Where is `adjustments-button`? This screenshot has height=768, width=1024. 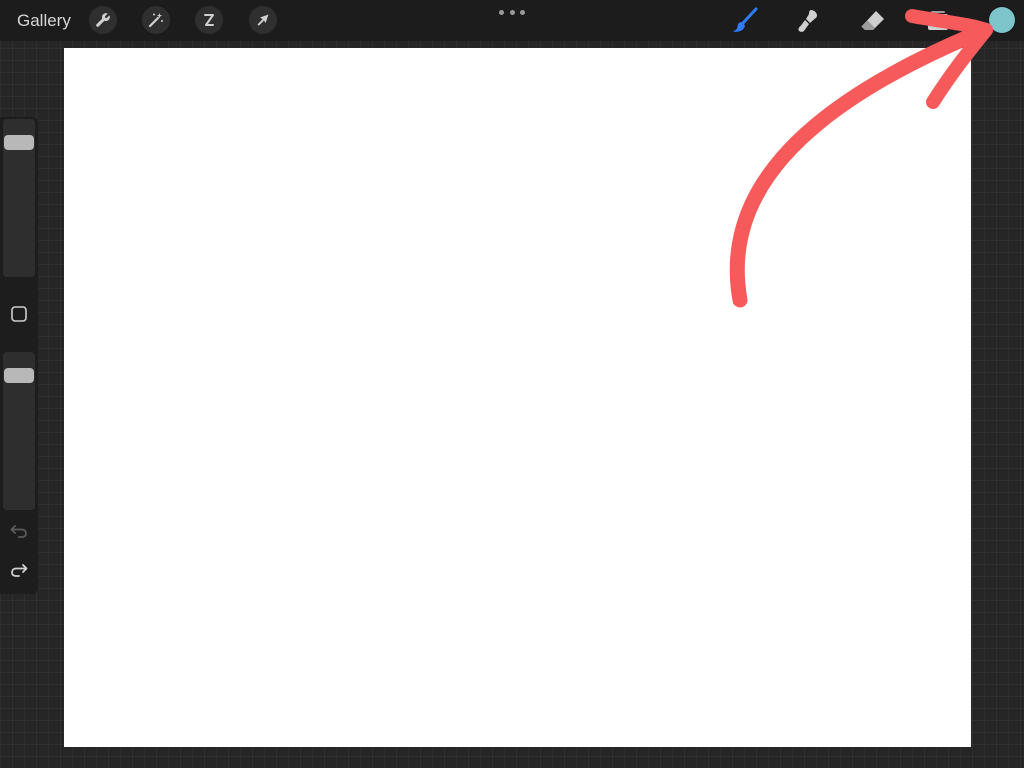
adjustments-button is located at coordinates (156, 20).